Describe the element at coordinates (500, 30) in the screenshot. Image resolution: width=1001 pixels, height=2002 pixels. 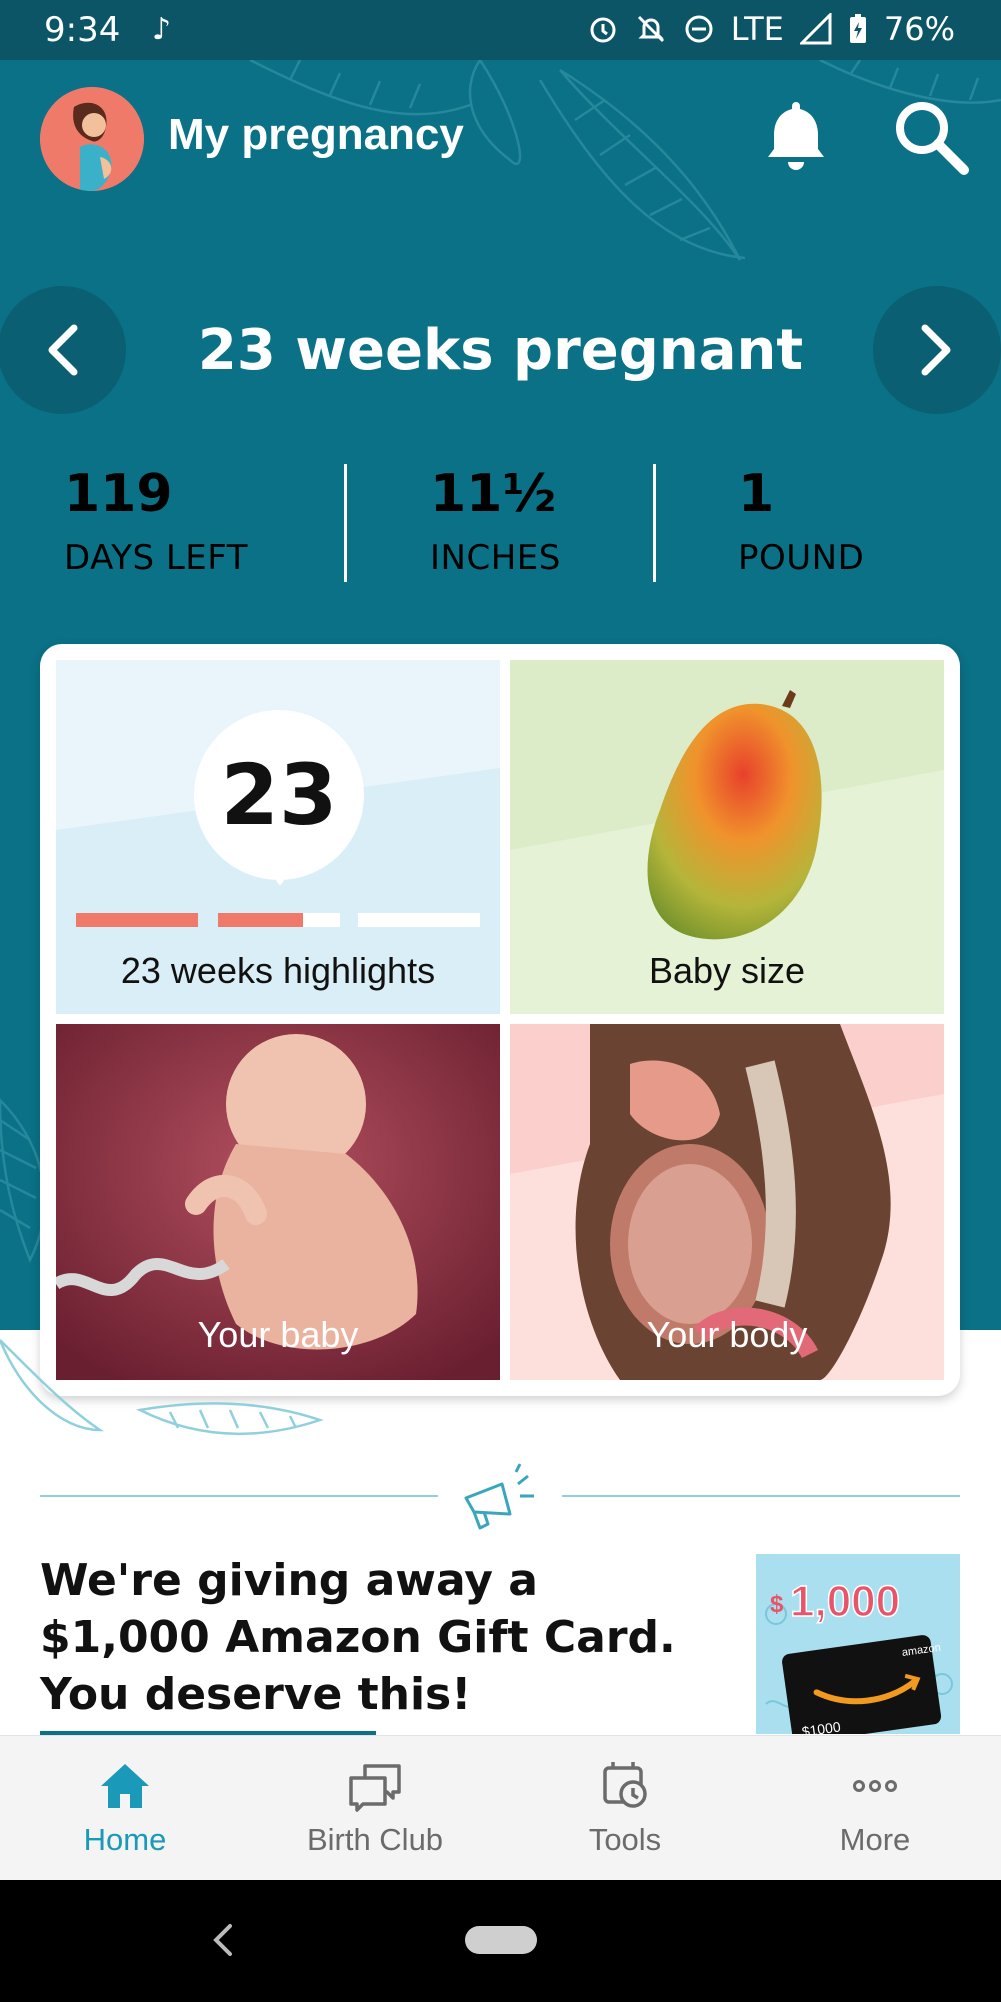
I see `status-bar: 9:34 ♪ LTE 76%` at that location.